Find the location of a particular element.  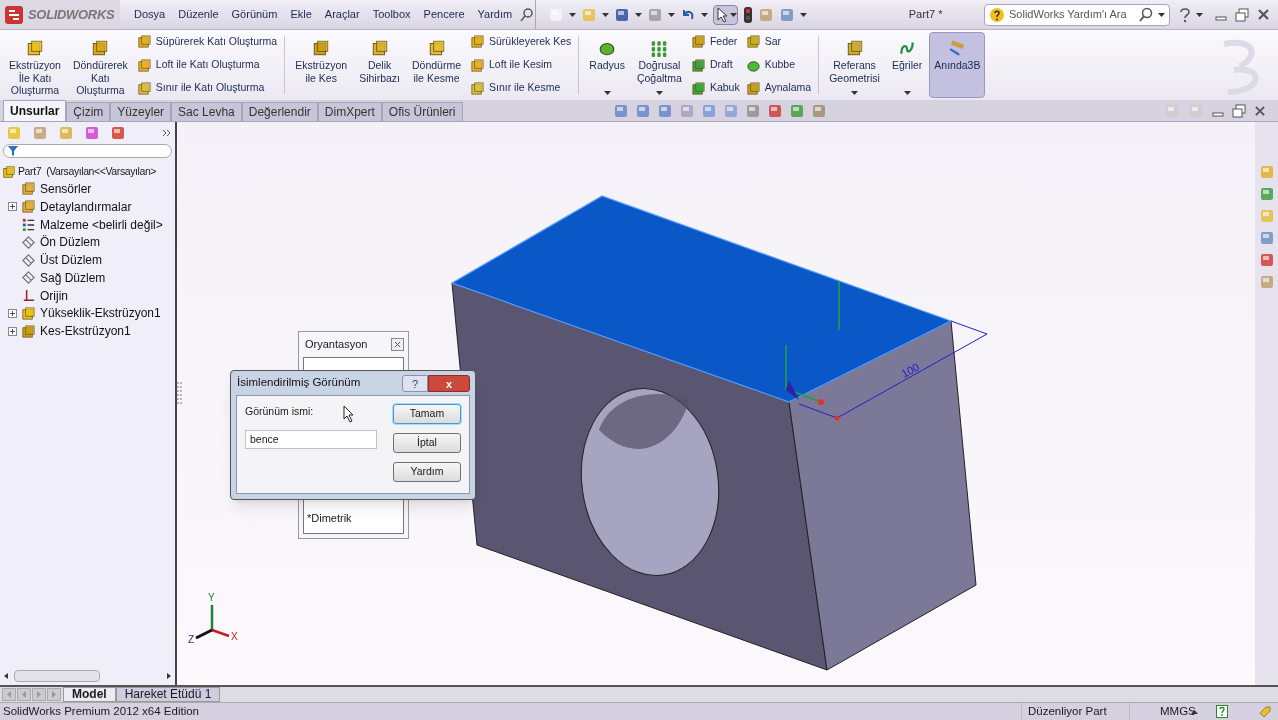

tree-item: Kes-Ekstrüzyon1 is located at coordinates (85, 331).